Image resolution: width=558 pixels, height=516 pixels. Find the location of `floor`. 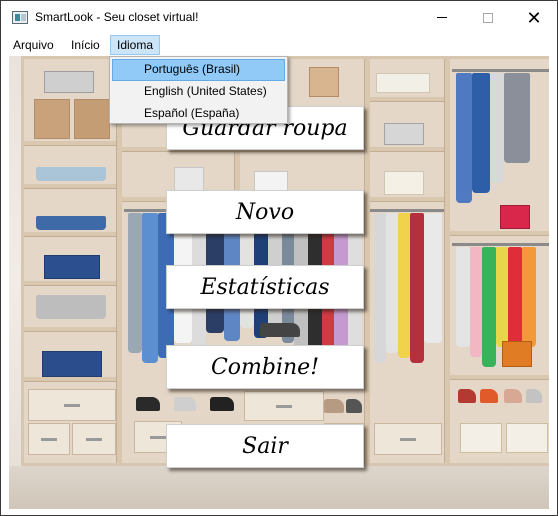

floor is located at coordinates (279, 487).